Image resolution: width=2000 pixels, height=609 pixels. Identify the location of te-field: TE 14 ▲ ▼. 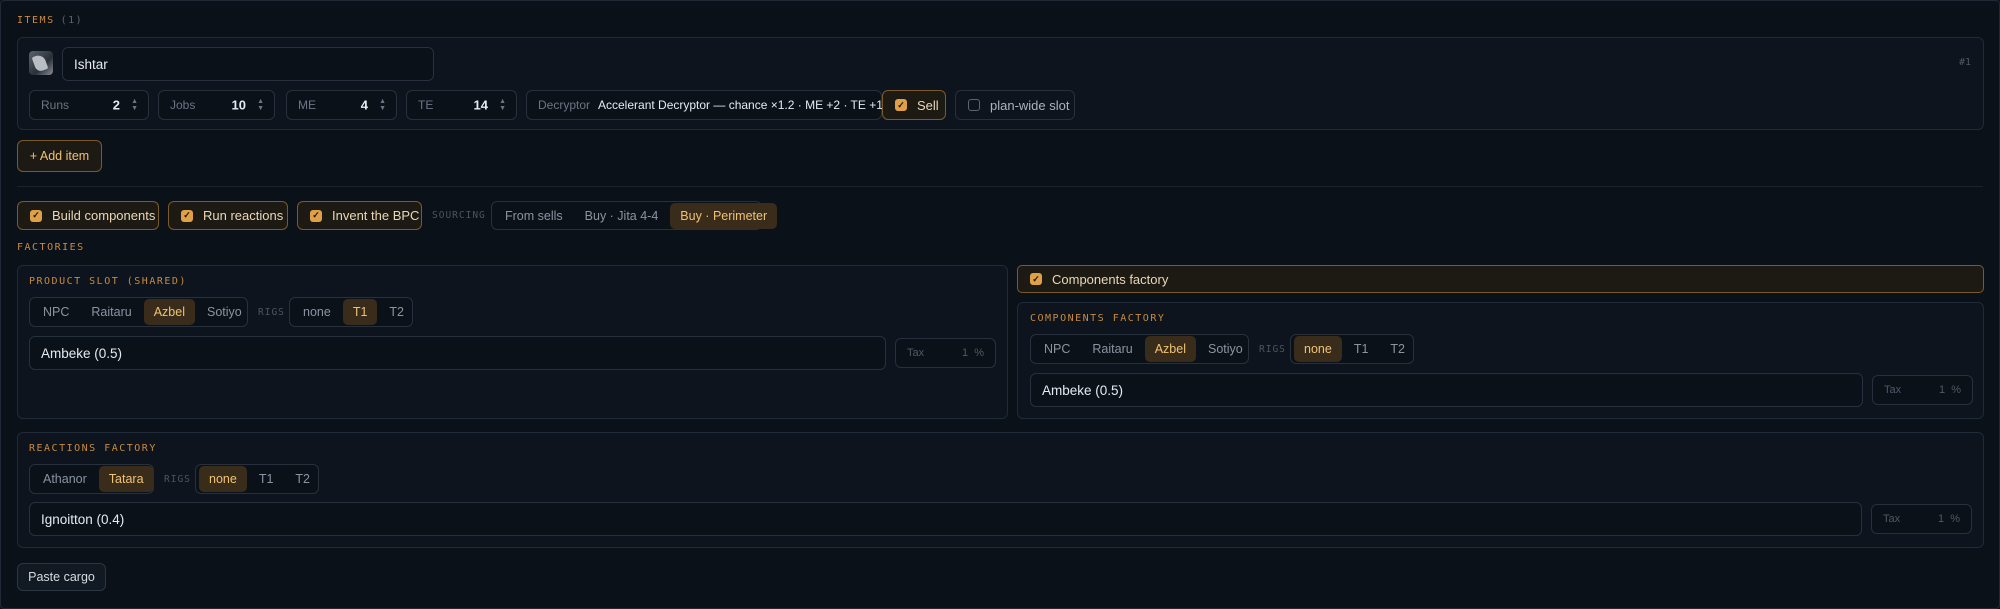
(461, 105).